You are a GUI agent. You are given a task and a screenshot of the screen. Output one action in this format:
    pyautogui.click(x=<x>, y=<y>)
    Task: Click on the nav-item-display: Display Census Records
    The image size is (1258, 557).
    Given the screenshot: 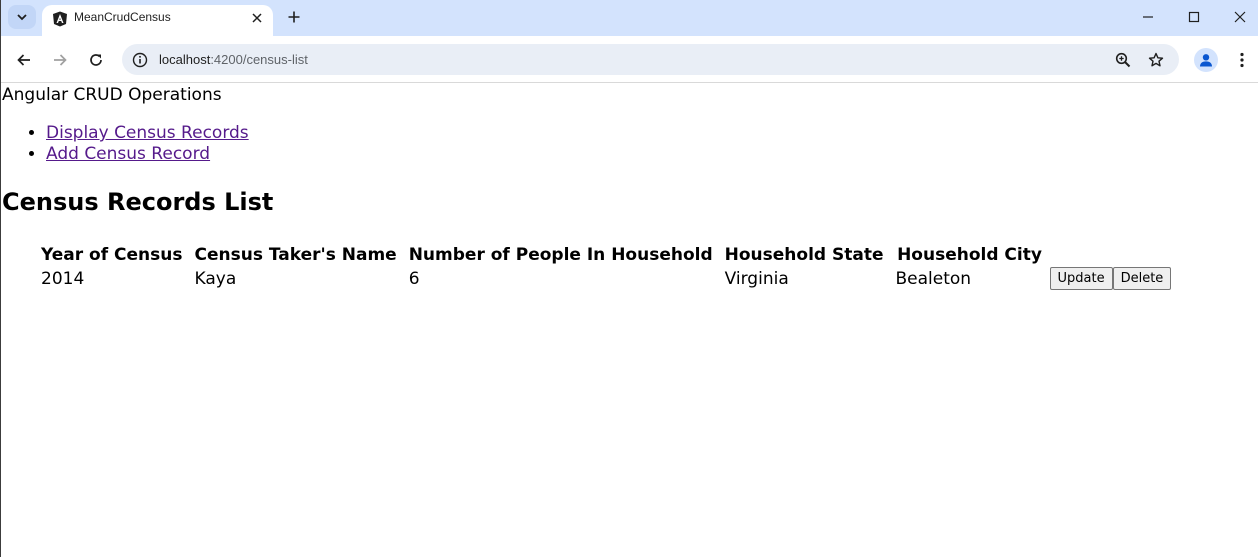 What is the action you would take?
    pyautogui.click(x=147, y=133)
    